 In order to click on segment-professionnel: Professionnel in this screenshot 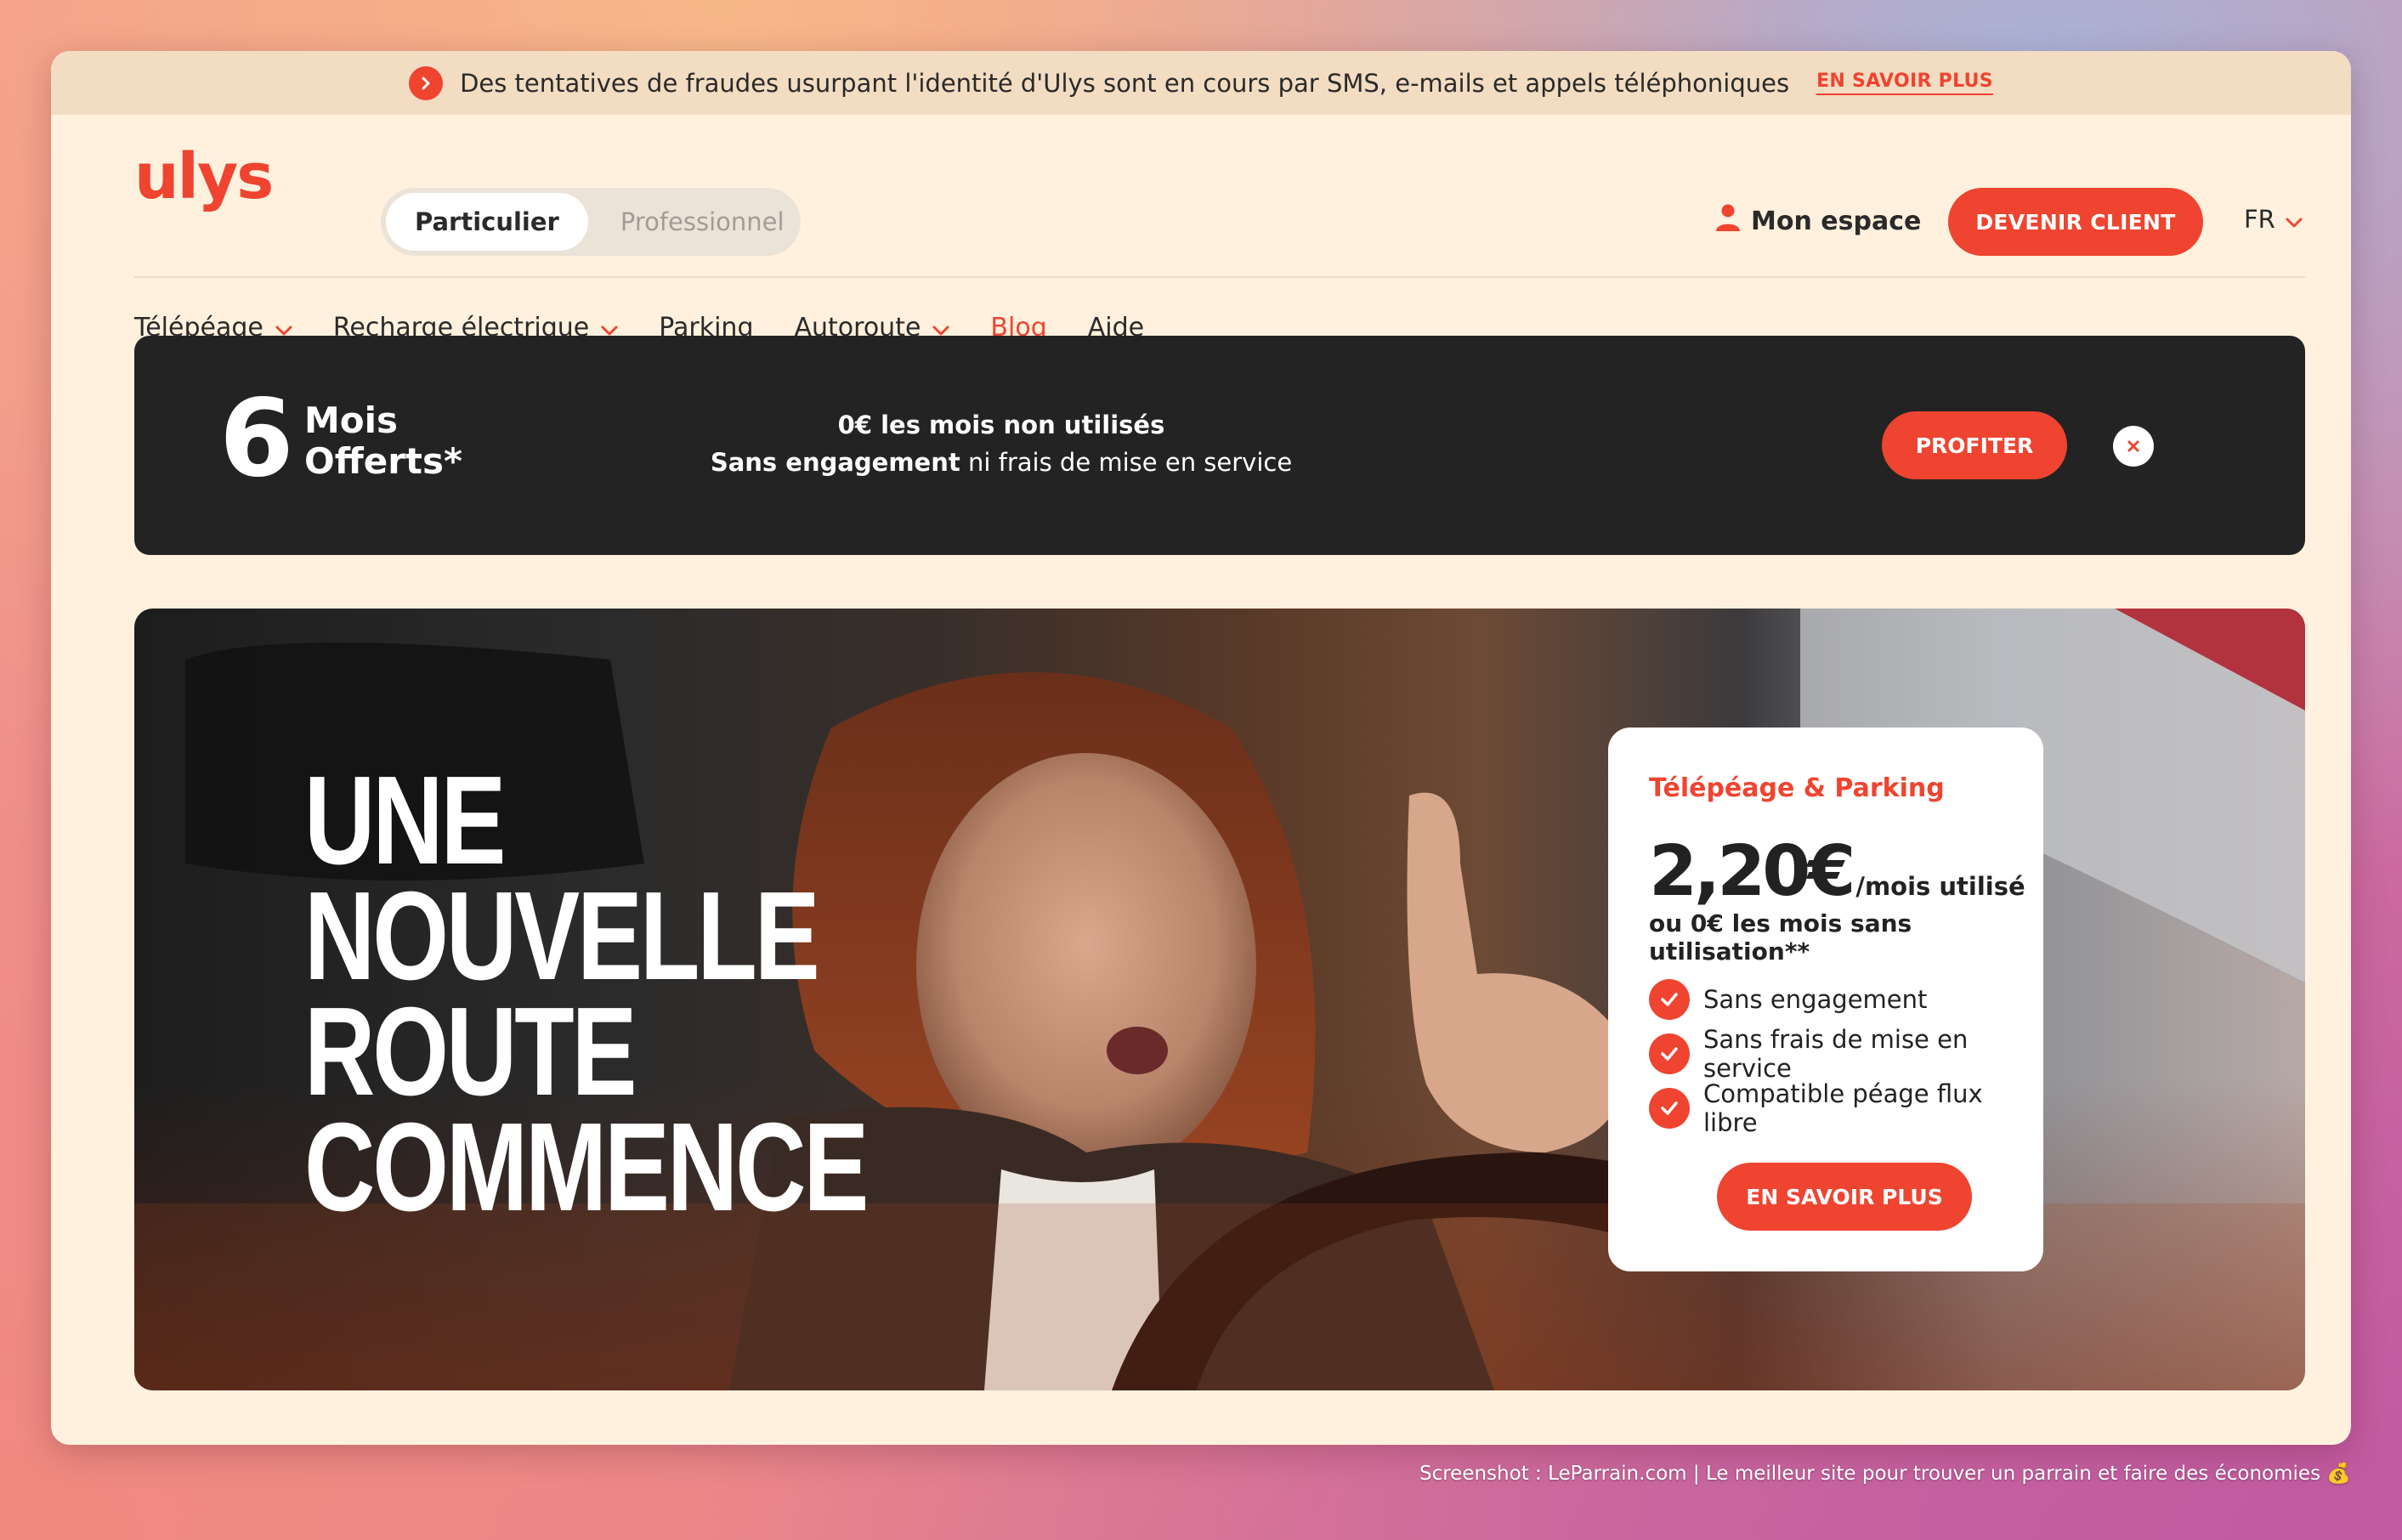, I will do `click(702, 222)`.